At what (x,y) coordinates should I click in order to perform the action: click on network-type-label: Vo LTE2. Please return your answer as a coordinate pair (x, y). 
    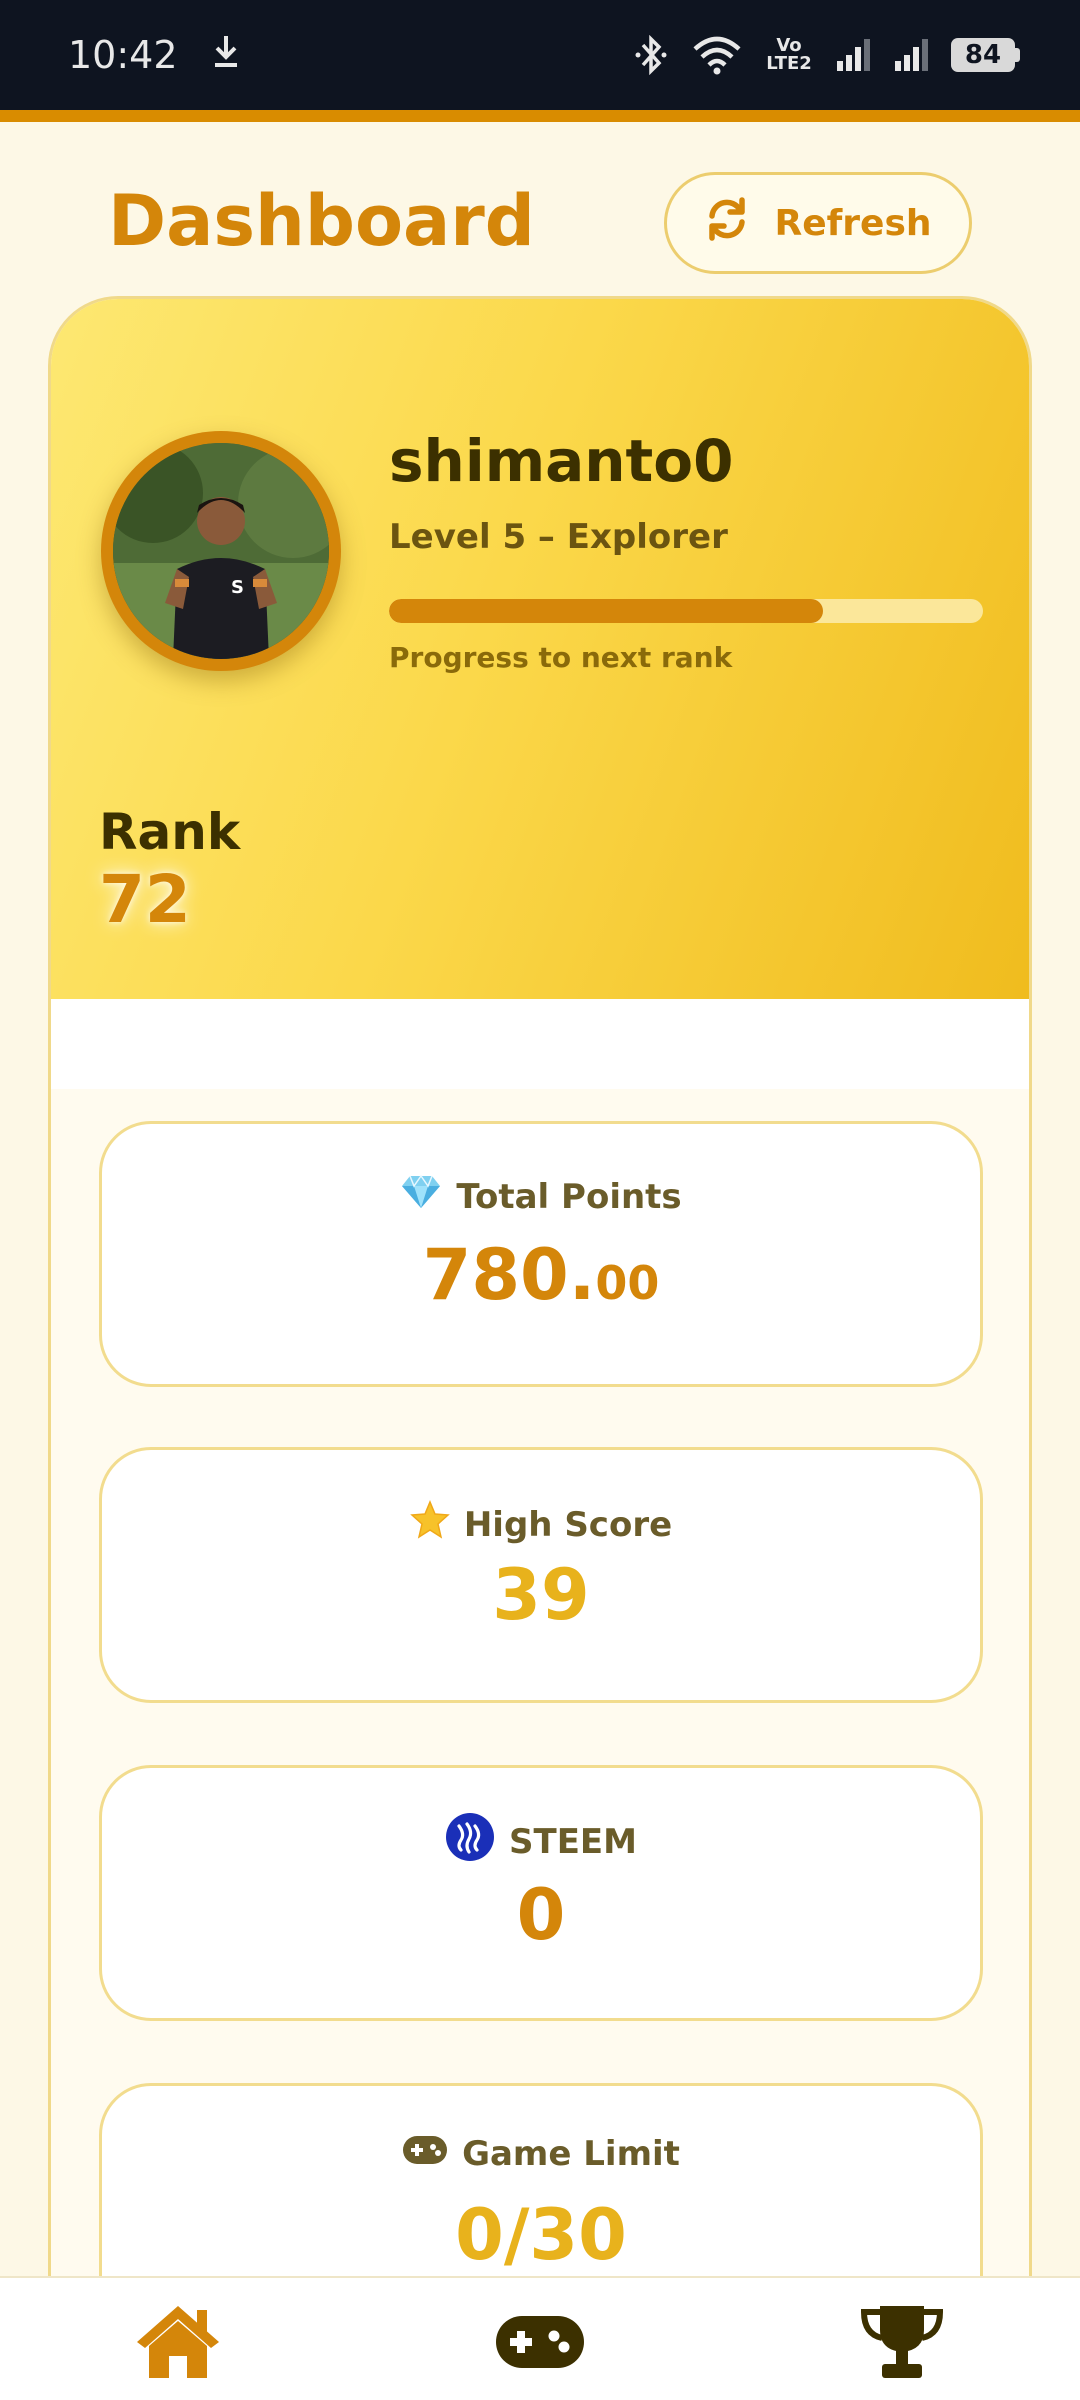
    Looking at the image, I should click on (789, 54).